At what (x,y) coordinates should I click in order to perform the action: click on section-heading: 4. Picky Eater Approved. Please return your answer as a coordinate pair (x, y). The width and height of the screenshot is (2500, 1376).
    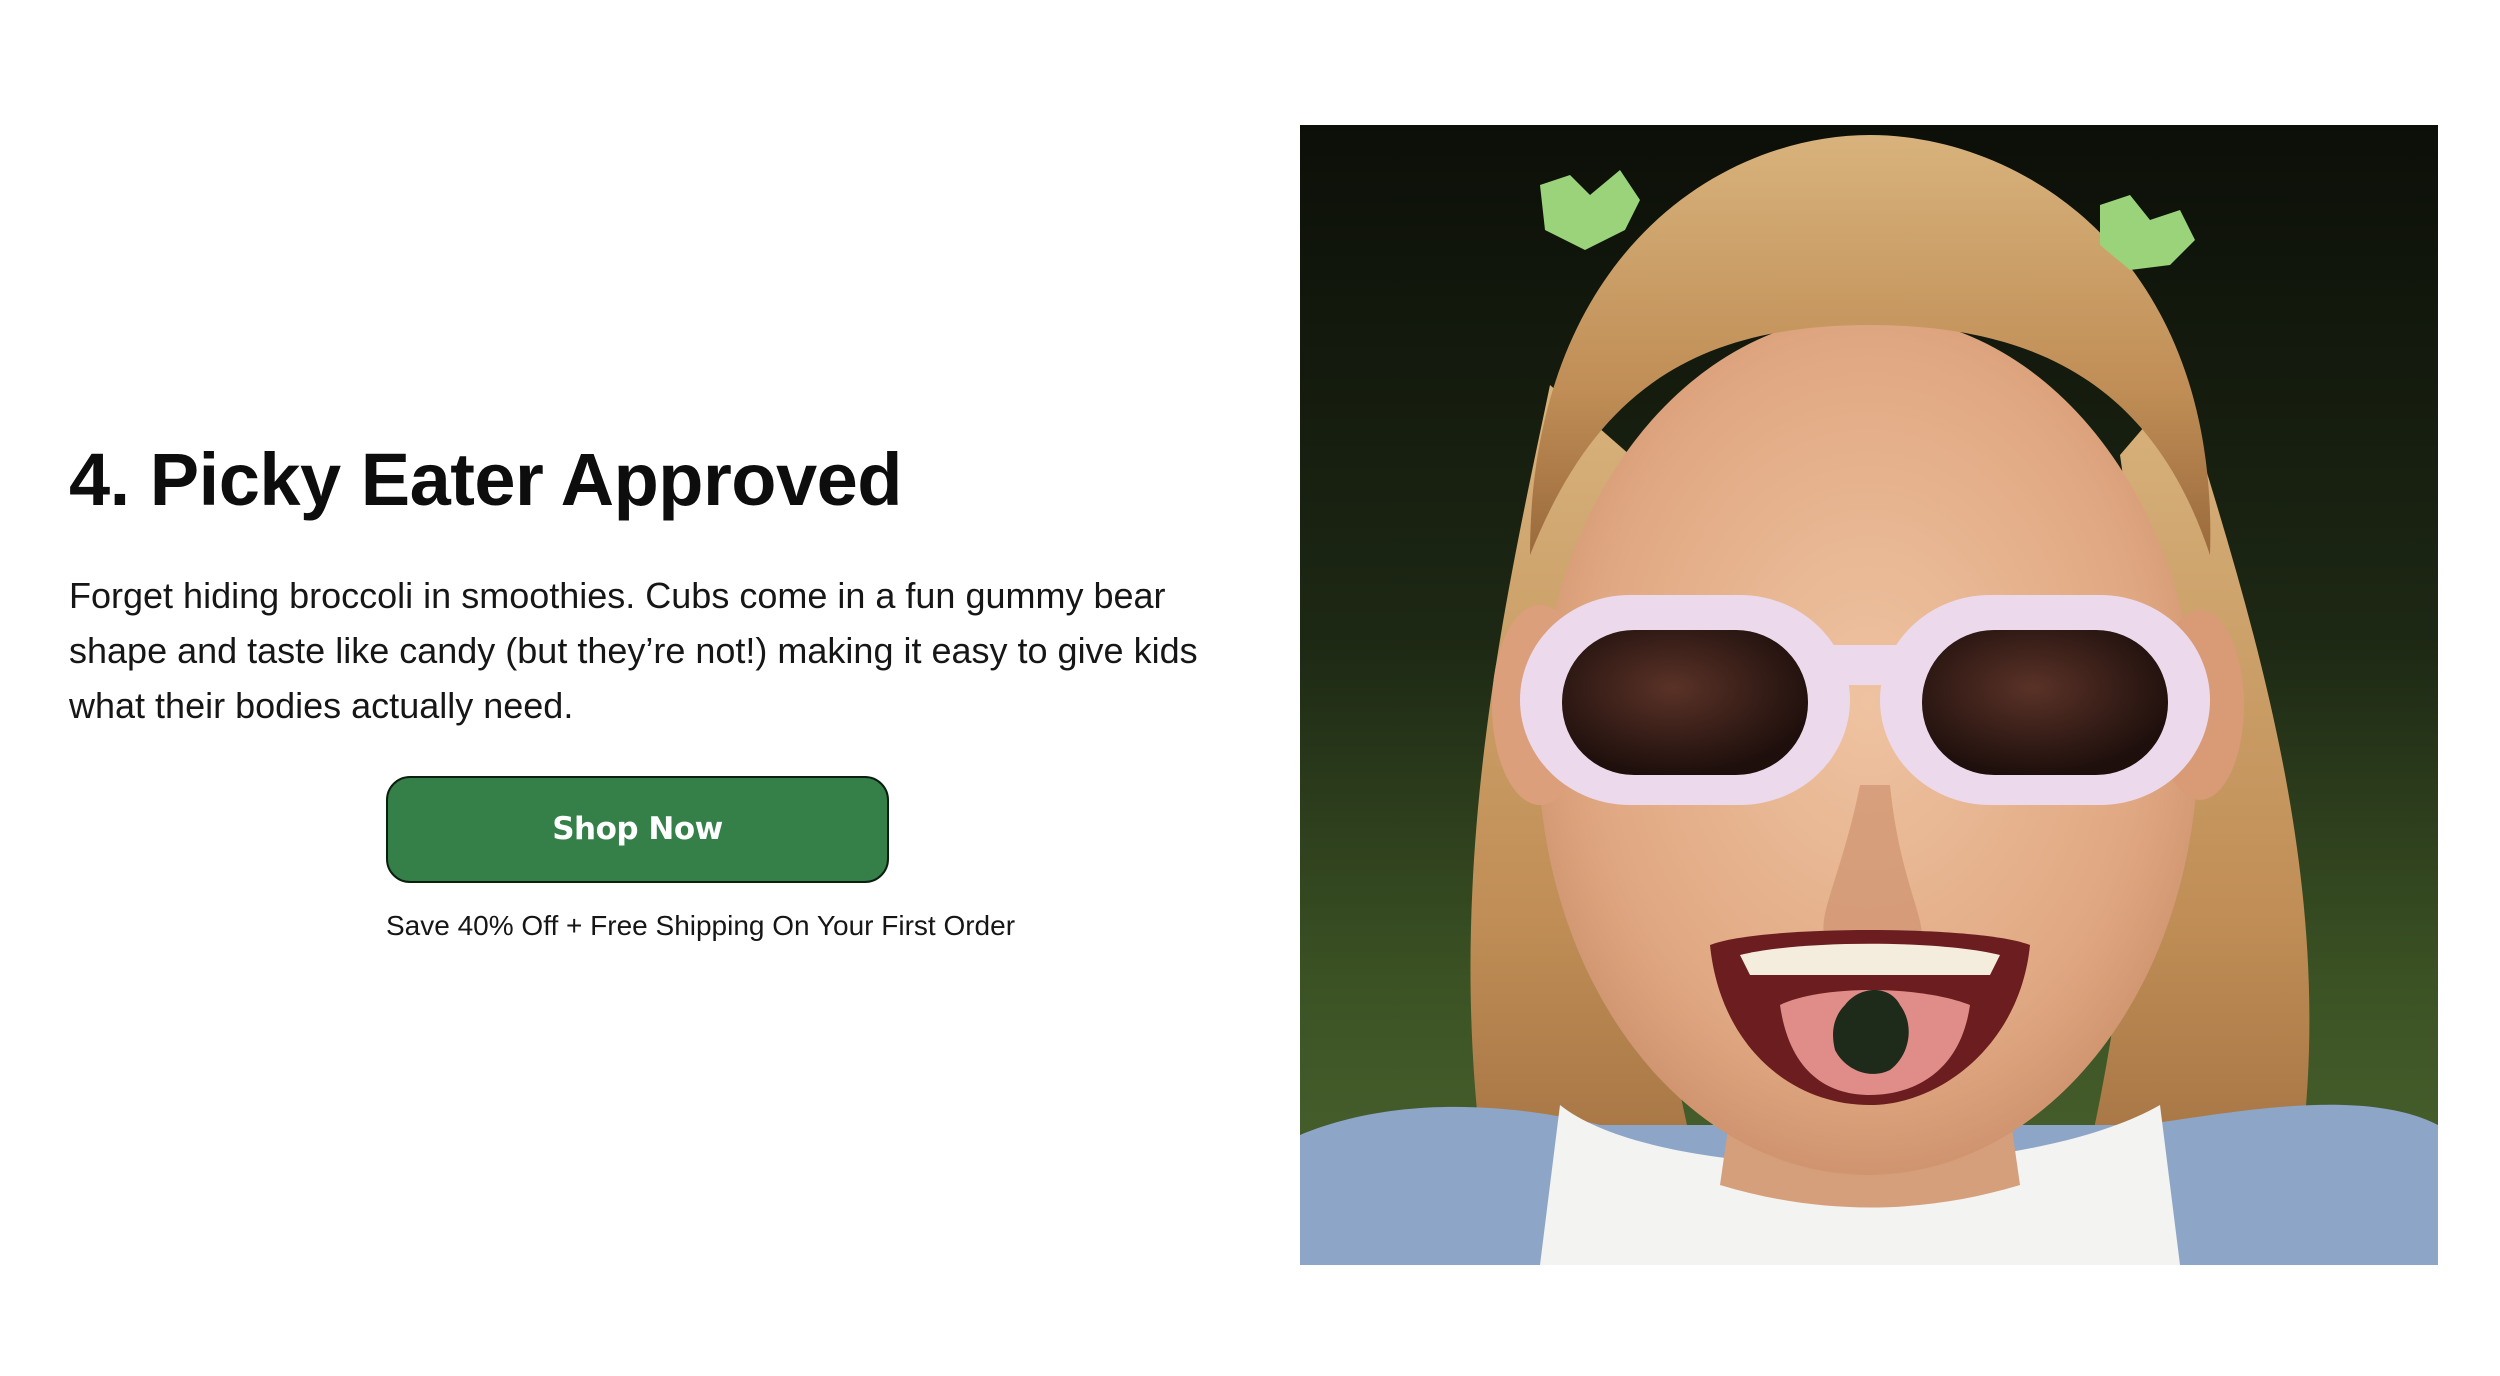
    Looking at the image, I should click on (486, 479).